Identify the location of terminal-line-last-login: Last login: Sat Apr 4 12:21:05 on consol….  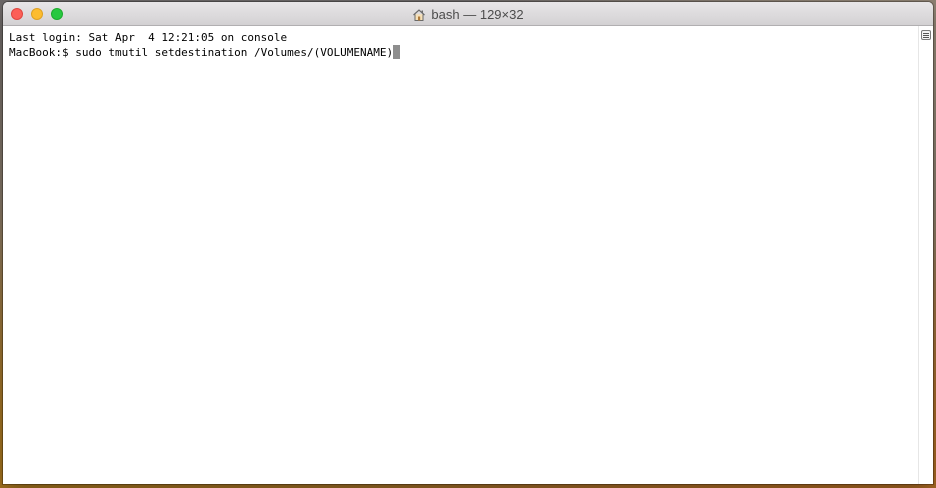
(148, 37).